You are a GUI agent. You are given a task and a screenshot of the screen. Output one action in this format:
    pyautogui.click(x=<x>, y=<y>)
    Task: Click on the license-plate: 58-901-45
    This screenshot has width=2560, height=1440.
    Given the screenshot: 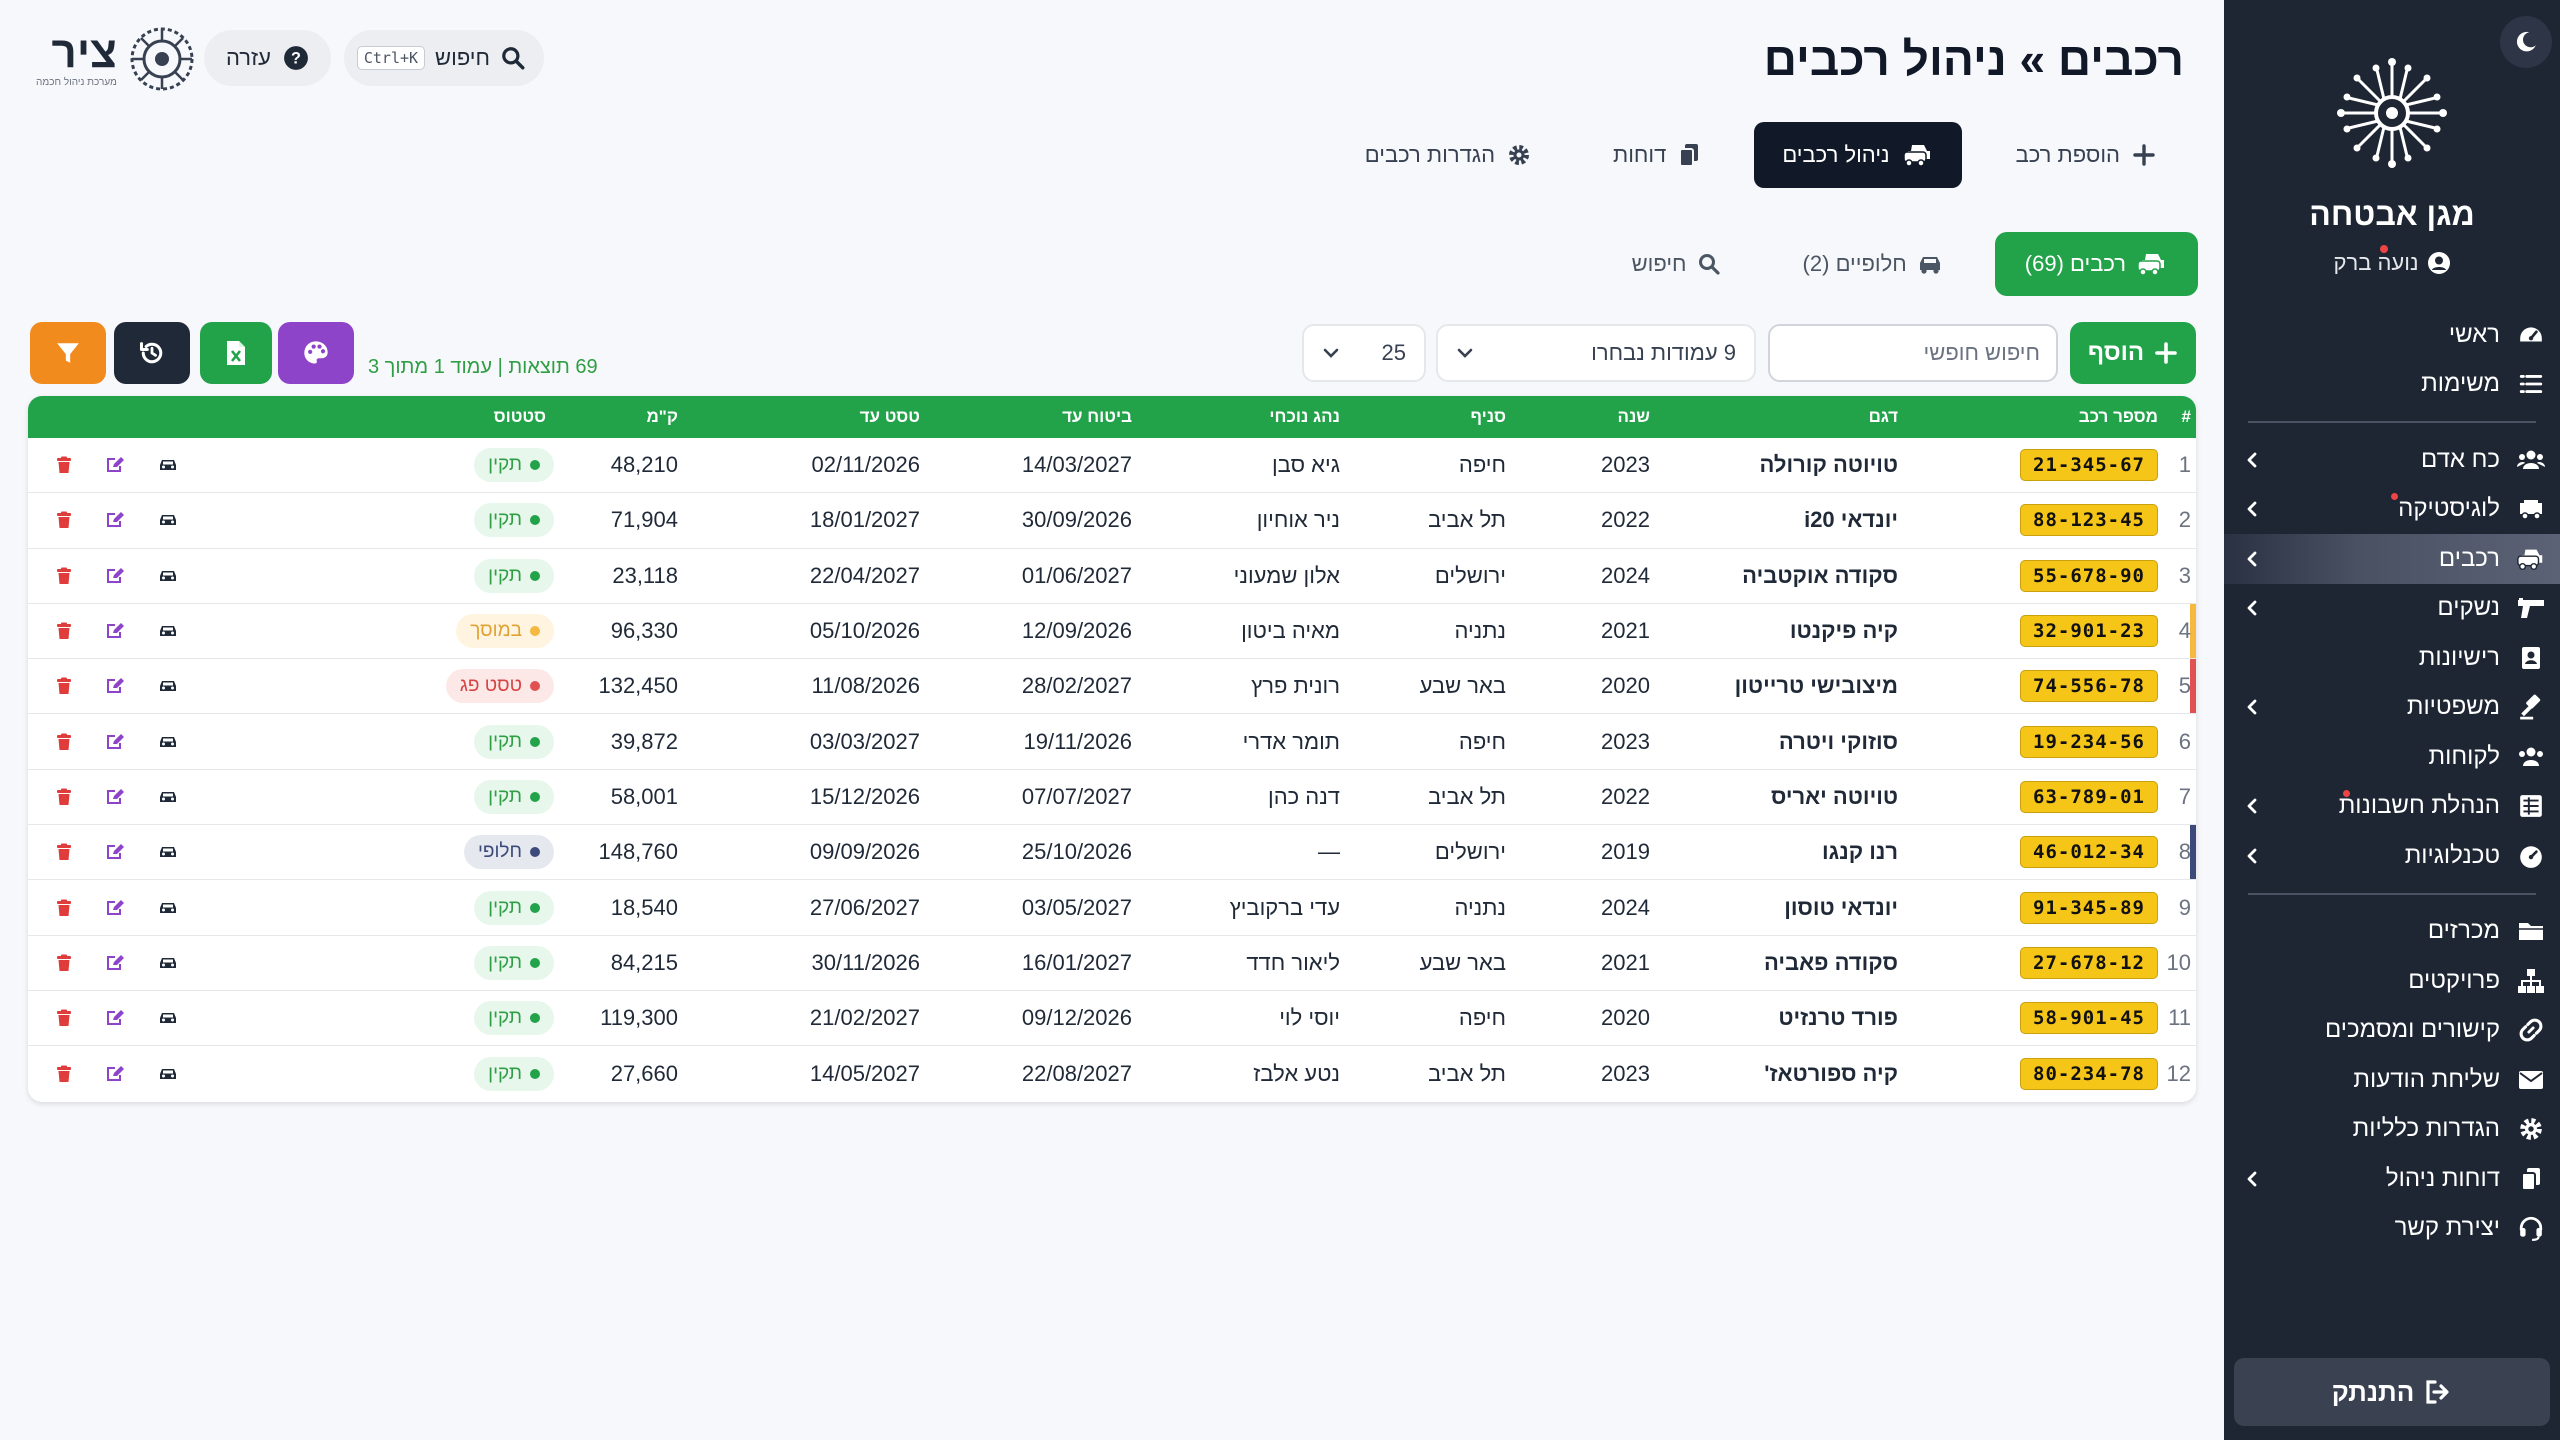 What is the action you would take?
    pyautogui.click(x=2089, y=1018)
    